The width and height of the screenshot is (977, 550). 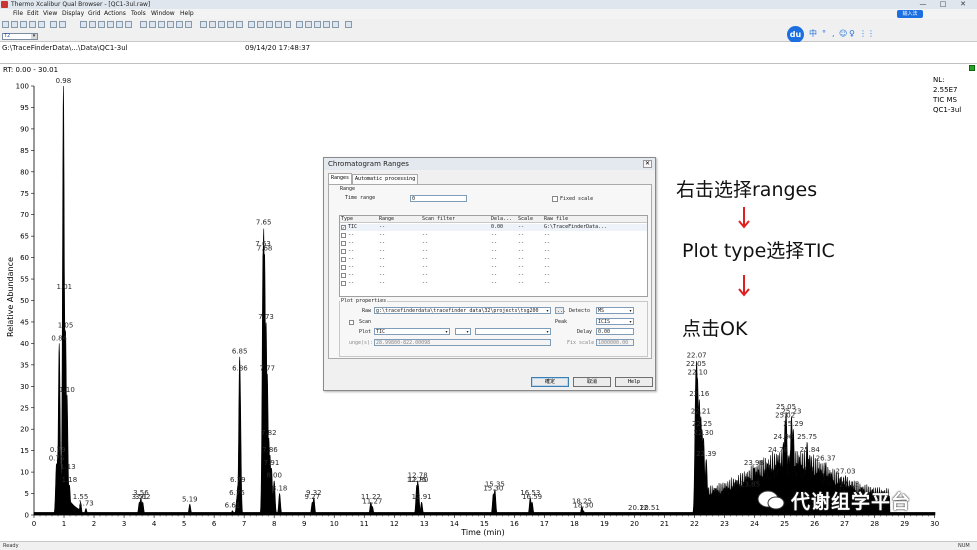 What do you see at coordinates (943, 4) in the screenshot?
I see `maximize-button: □` at bounding box center [943, 4].